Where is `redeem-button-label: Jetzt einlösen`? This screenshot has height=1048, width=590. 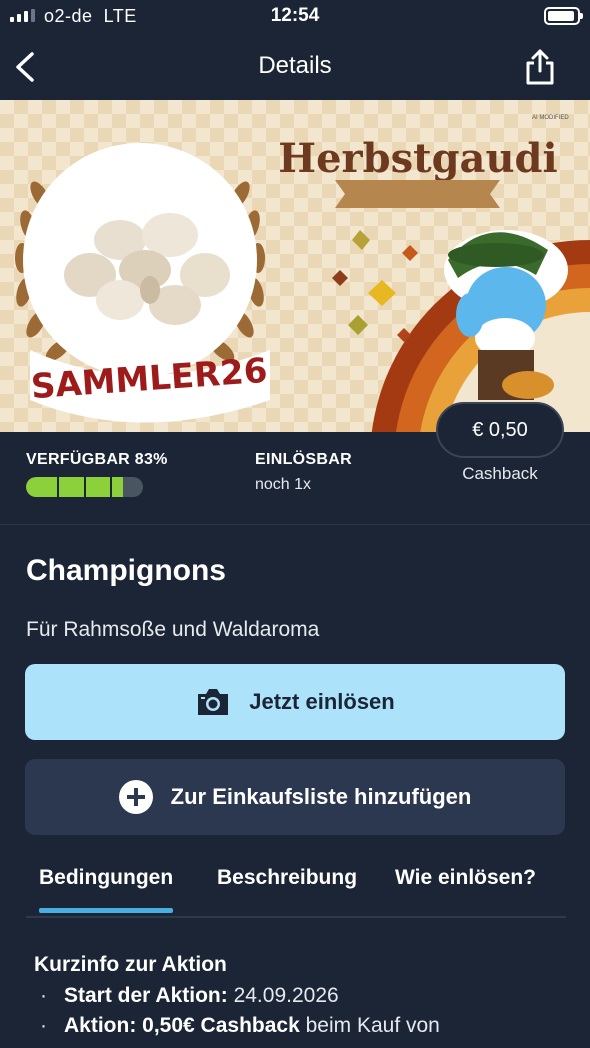 redeem-button-label: Jetzt einlösen is located at coordinates (322, 701).